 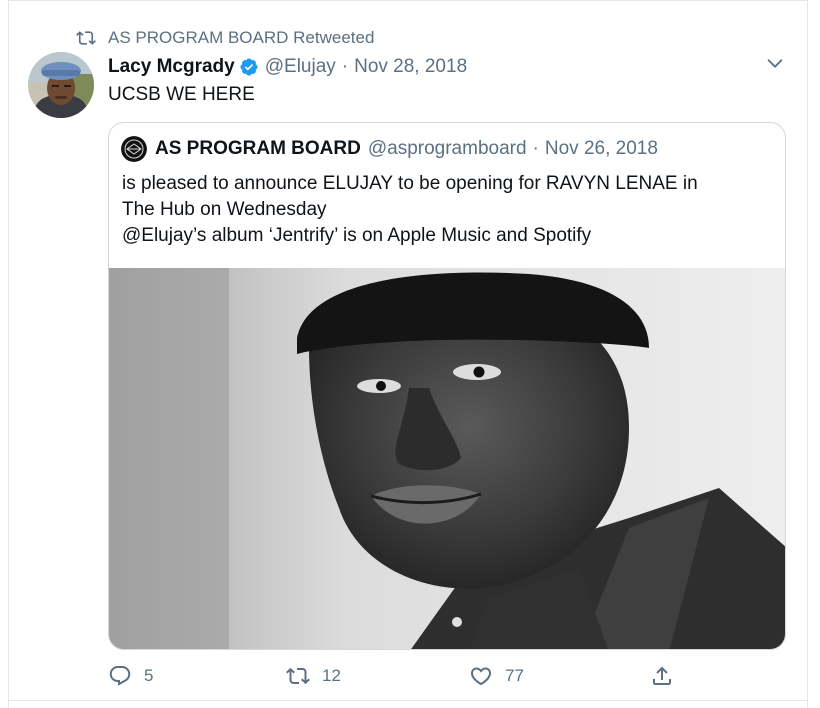 What do you see at coordinates (171, 67) in the screenshot?
I see `author-name: Lacy Mcgrady` at bounding box center [171, 67].